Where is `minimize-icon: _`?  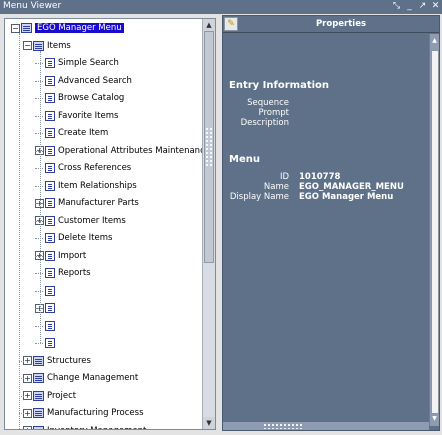 minimize-icon: _ is located at coordinates (409, 6).